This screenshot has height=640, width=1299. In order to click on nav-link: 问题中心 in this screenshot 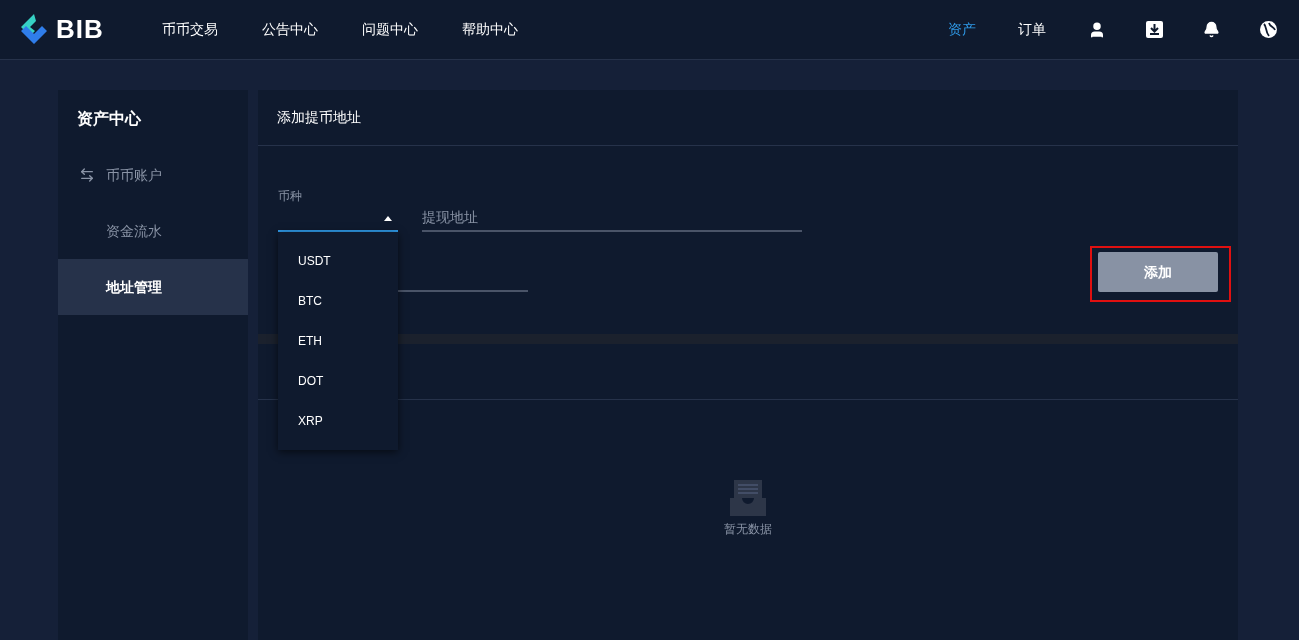, I will do `click(390, 29)`.